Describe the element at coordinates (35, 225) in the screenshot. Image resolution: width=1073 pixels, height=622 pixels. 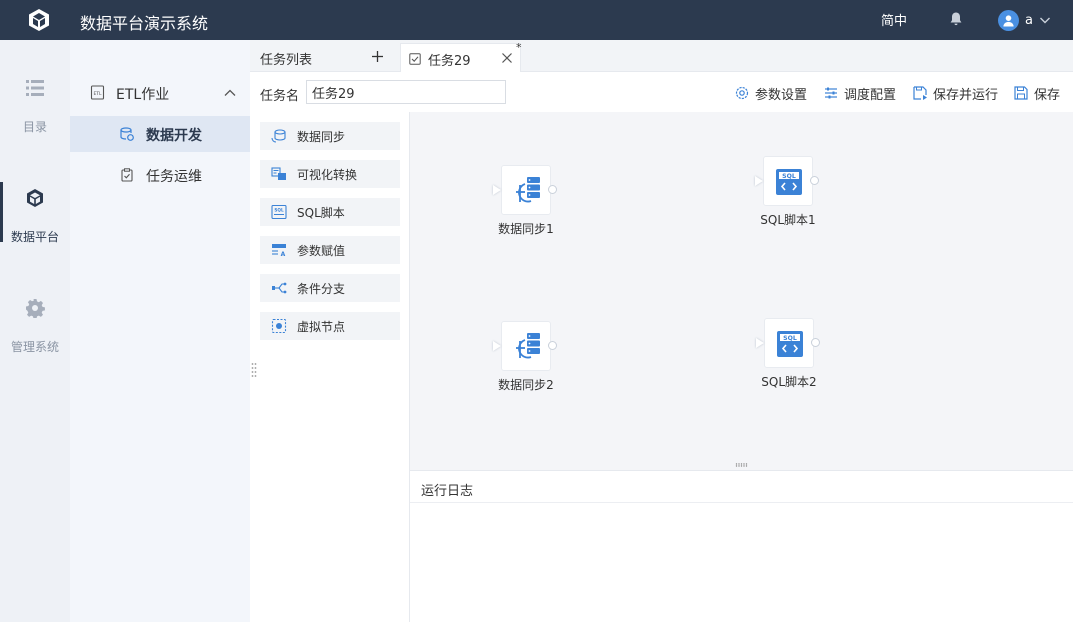
I see `rail-item-data-platform: 数据平台` at that location.